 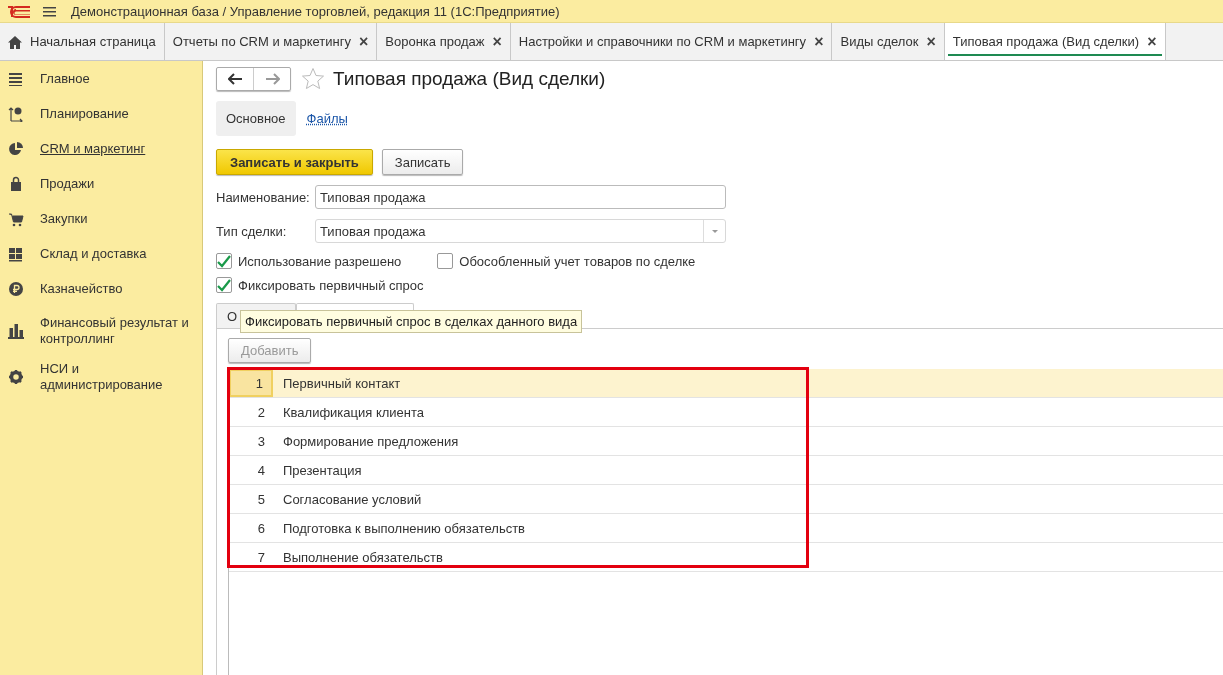 What do you see at coordinates (469, 79) in the screenshot?
I see `form-title: Типовая продажа (Вид сделки)` at bounding box center [469, 79].